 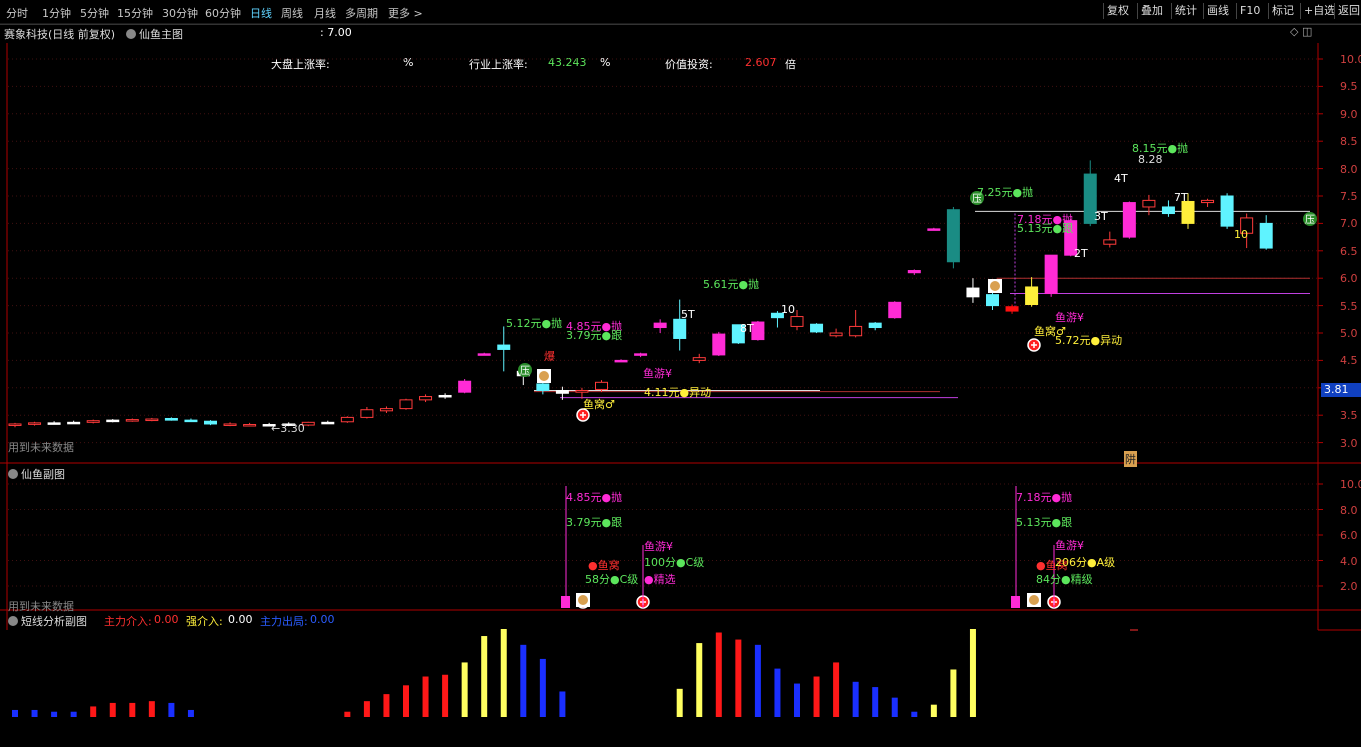 What do you see at coordinates (534, 323) in the screenshot?
I see `sell-annotation: 5.12元●抛` at bounding box center [534, 323].